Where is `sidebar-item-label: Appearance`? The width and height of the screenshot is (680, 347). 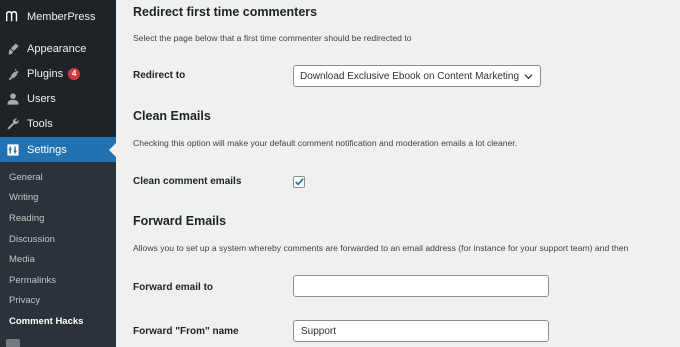 sidebar-item-label: Appearance is located at coordinates (57, 49).